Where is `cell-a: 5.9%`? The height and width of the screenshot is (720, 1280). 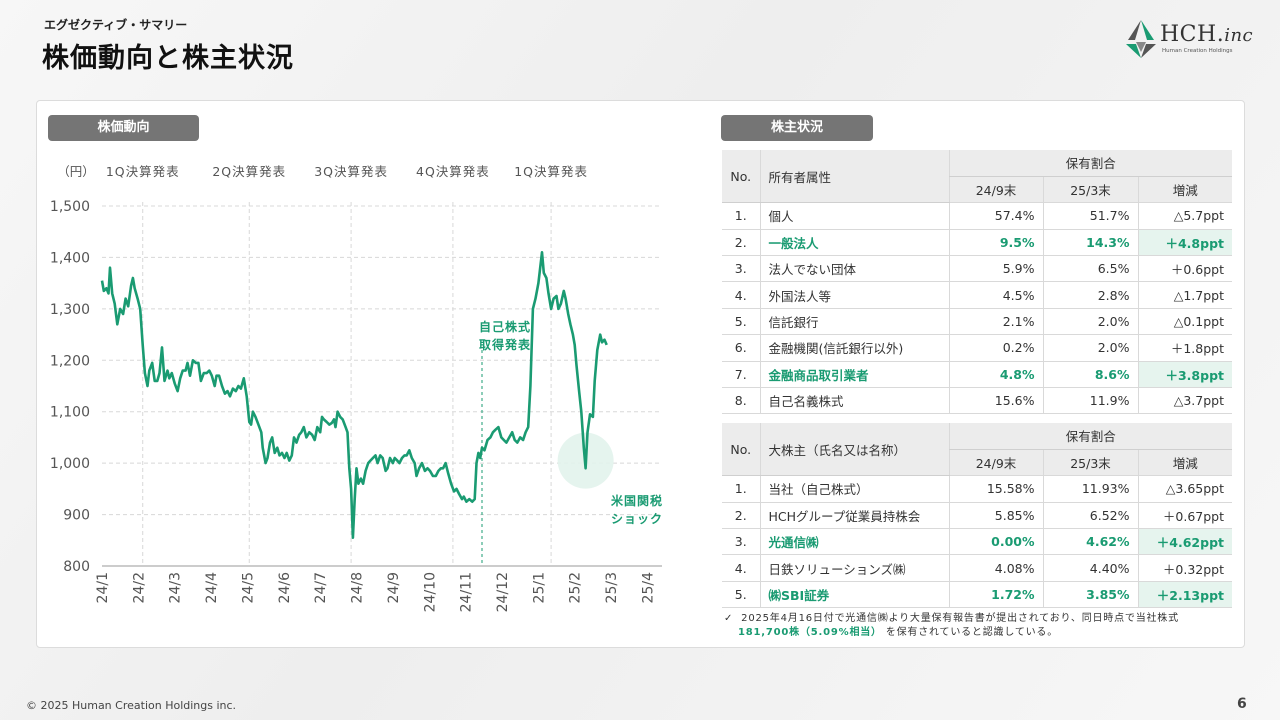 cell-a: 5.9% is located at coordinates (995, 269).